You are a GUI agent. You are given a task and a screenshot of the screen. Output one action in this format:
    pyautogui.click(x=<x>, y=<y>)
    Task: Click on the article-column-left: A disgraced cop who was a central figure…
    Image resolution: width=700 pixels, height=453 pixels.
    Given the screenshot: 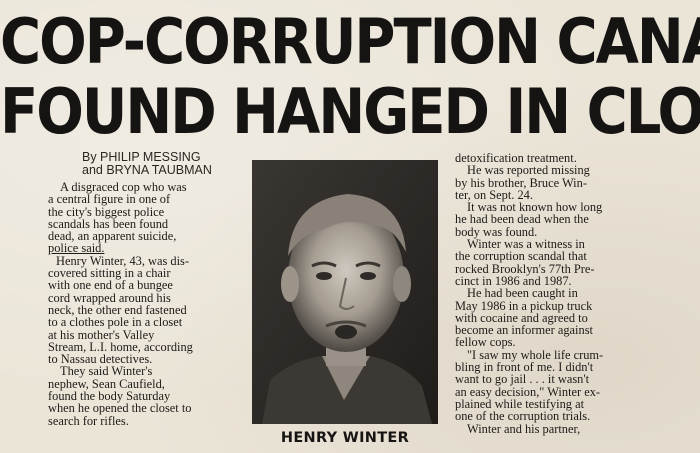 What is the action you would take?
    pyautogui.click(x=142, y=304)
    